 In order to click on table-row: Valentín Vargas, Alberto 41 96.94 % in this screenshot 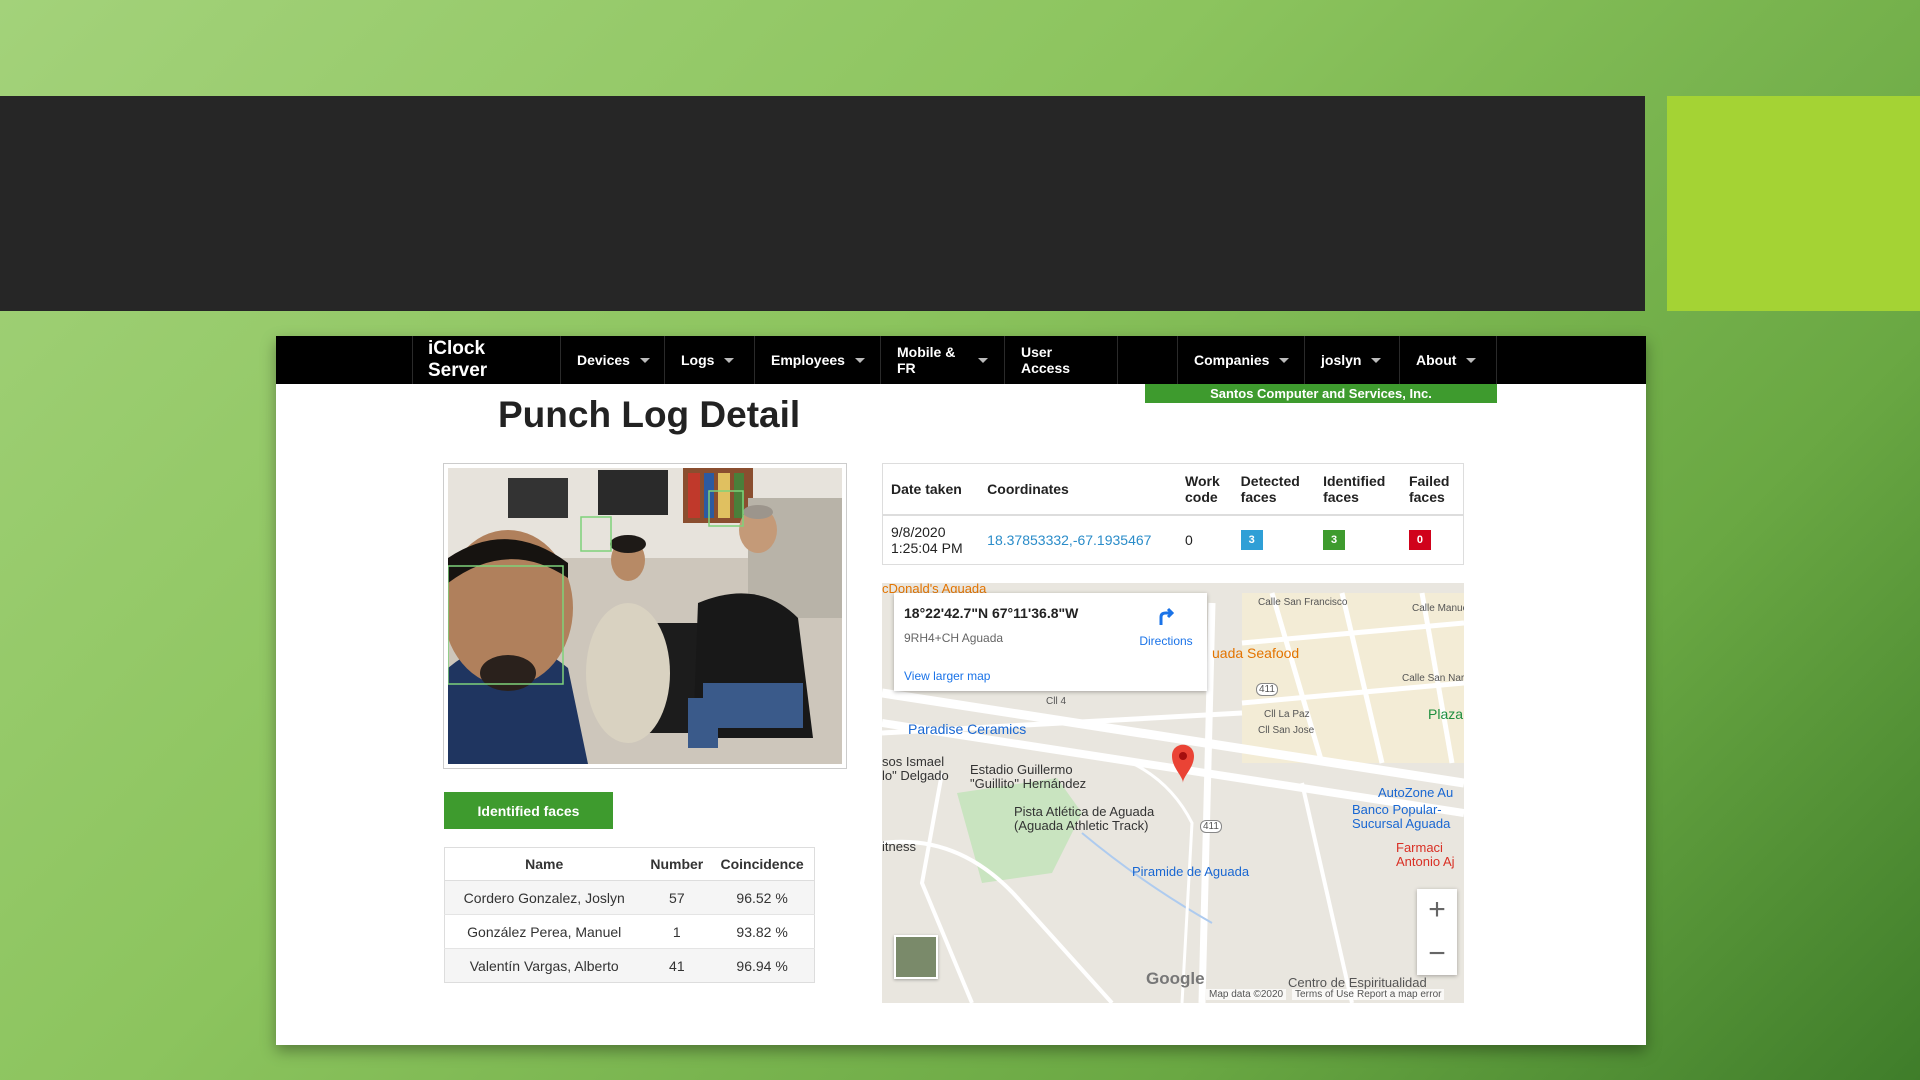, I will do `click(629, 965)`.